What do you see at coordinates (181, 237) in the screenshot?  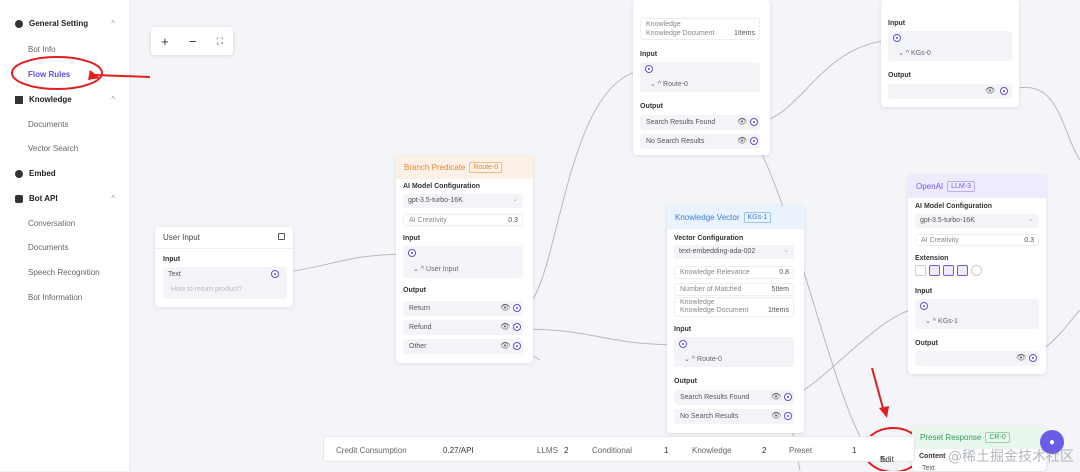 I see `node-title: User Input` at bounding box center [181, 237].